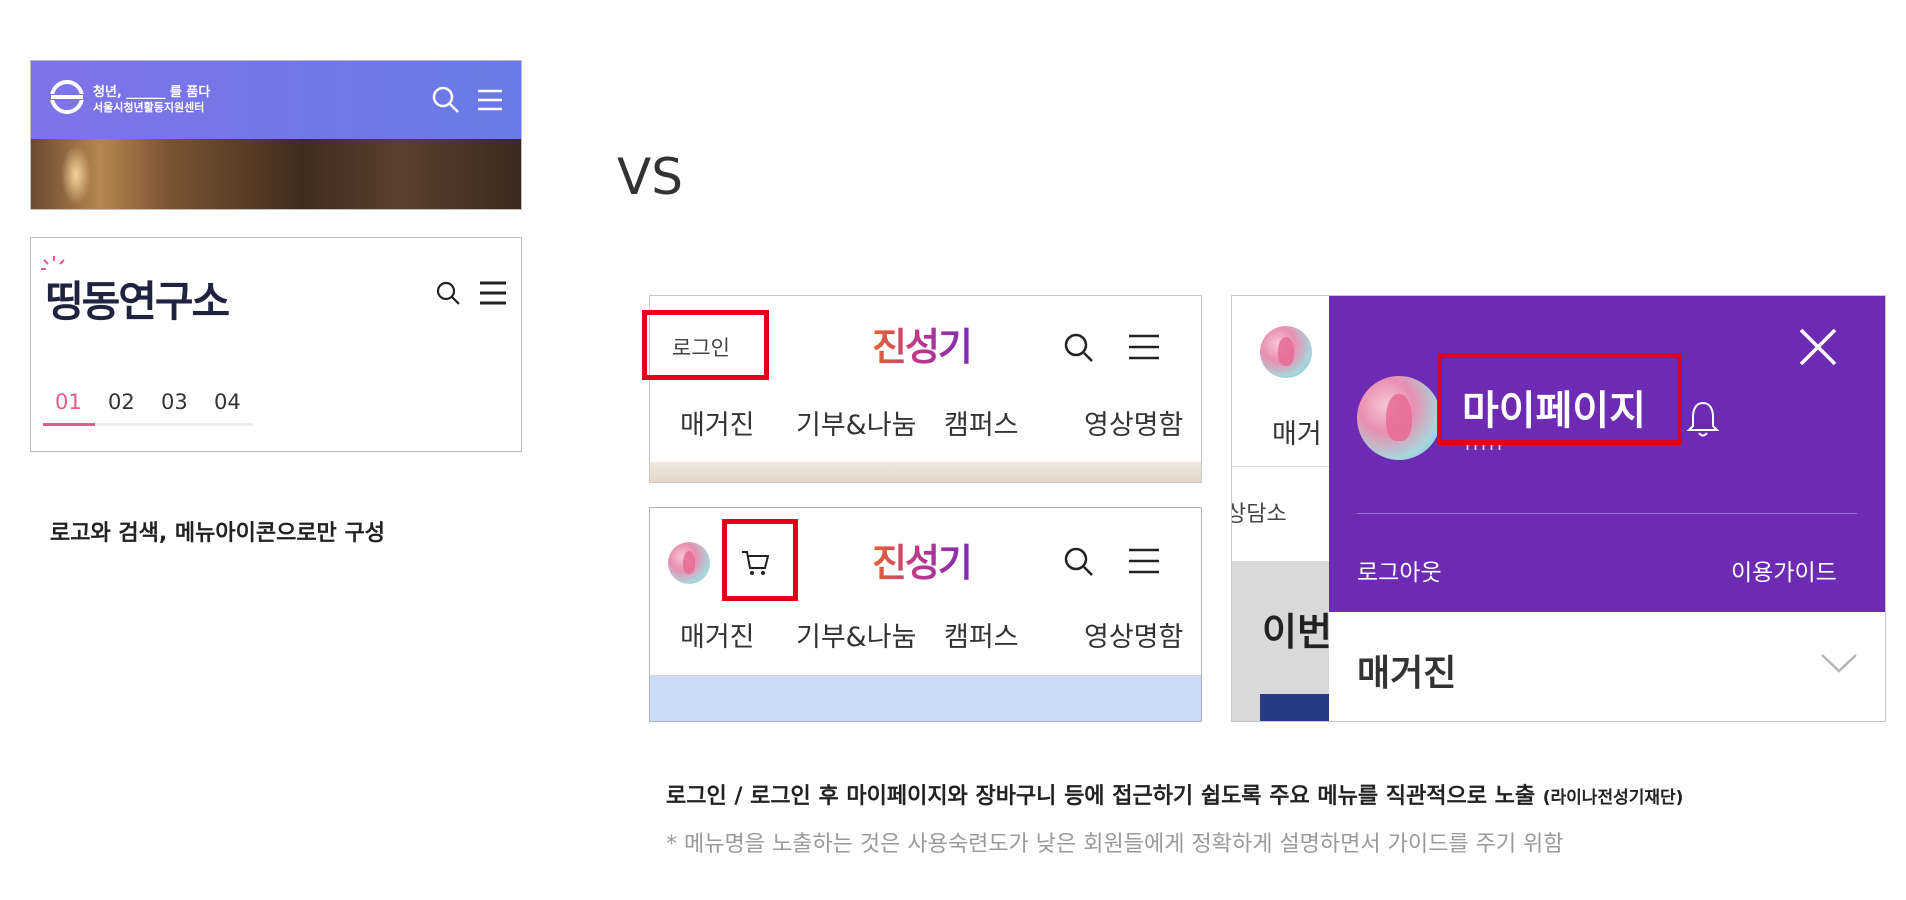  Describe the element at coordinates (1297, 434) in the screenshot. I see `behind-nav-item: 매거` at that location.